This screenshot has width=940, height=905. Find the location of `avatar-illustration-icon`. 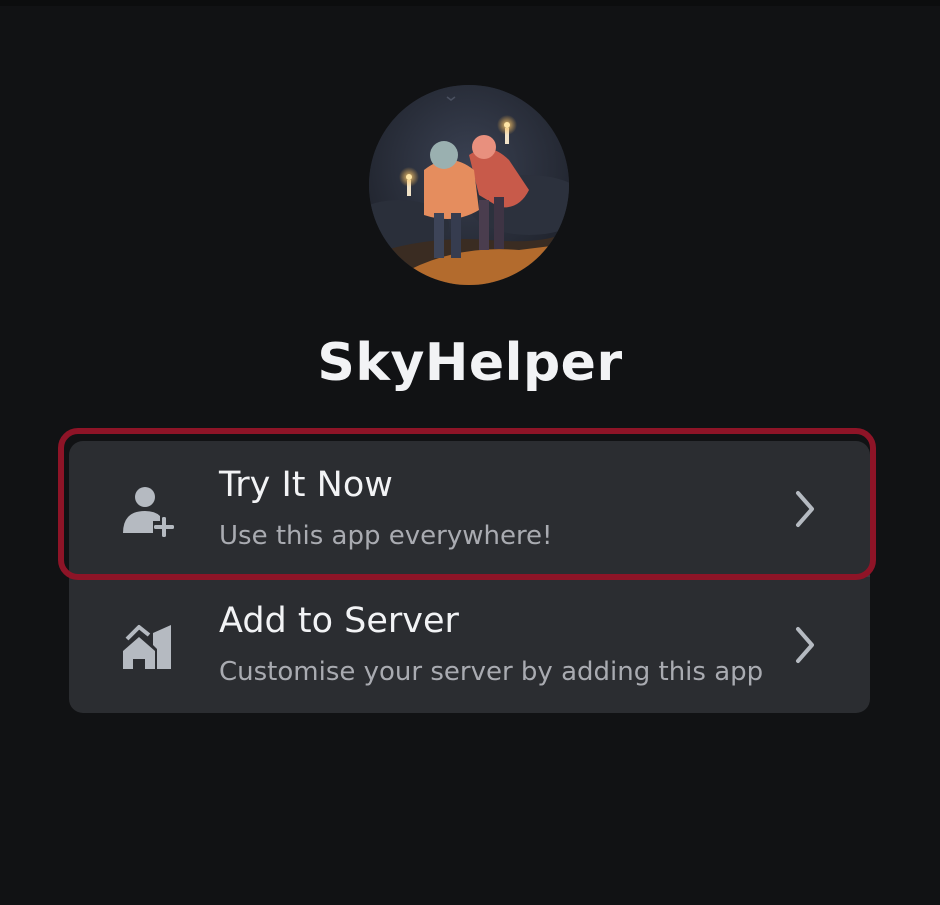

avatar-illustration-icon is located at coordinates (469, 185).